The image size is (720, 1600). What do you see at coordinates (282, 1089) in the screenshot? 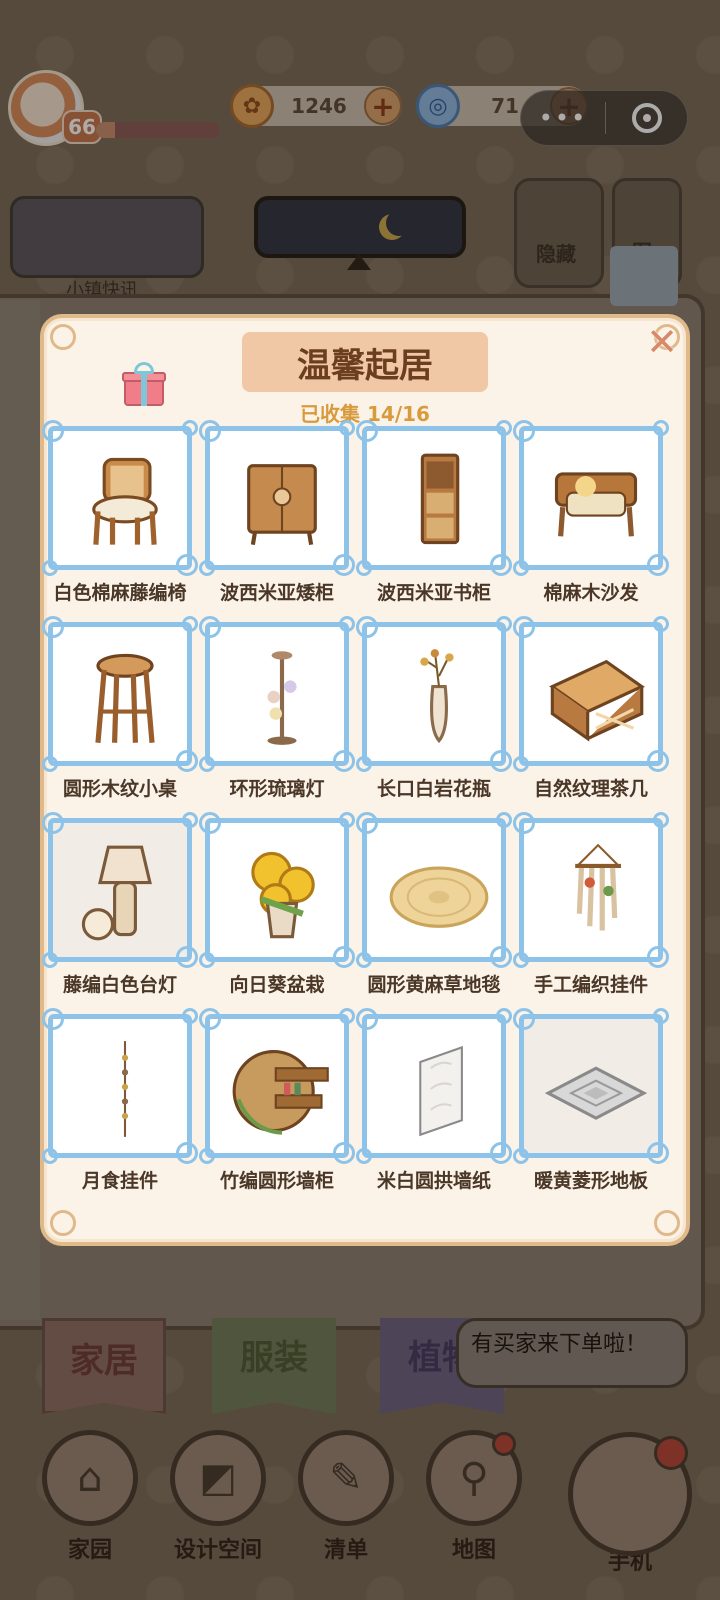
I see `bamboo-wall-shelf-icon` at bounding box center [282, 1089].